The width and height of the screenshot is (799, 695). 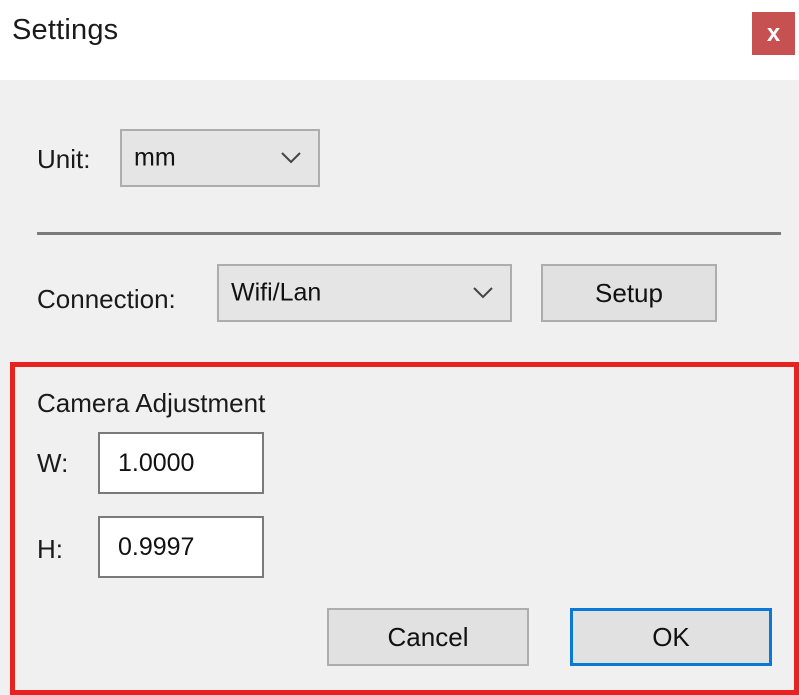 I want to click on width-label: W:, so click(x=53, y=463).